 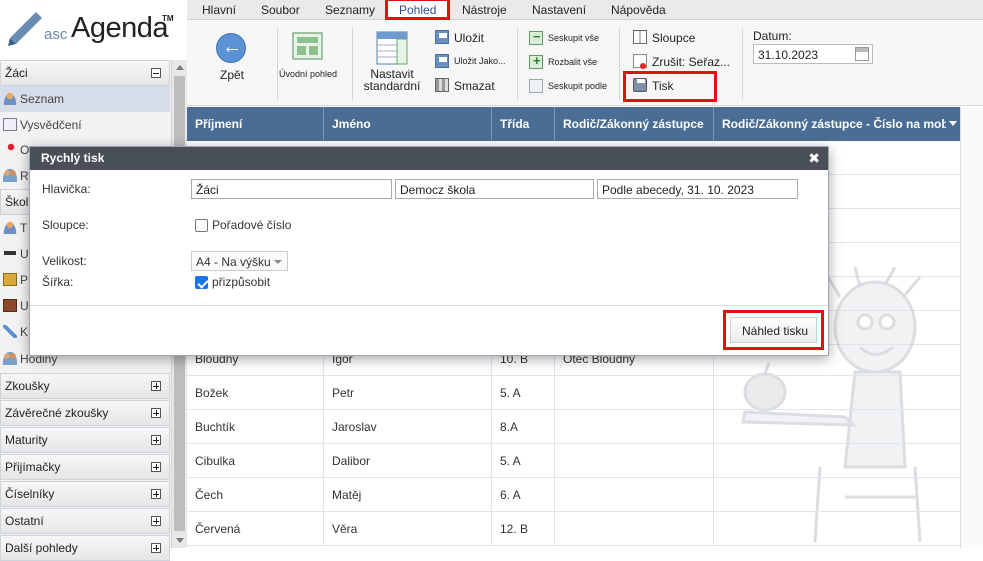 What do you see at coordinates (168, 18) in the screenshot?
I see `logo-tm: TM` at bounding box center [168, 18].